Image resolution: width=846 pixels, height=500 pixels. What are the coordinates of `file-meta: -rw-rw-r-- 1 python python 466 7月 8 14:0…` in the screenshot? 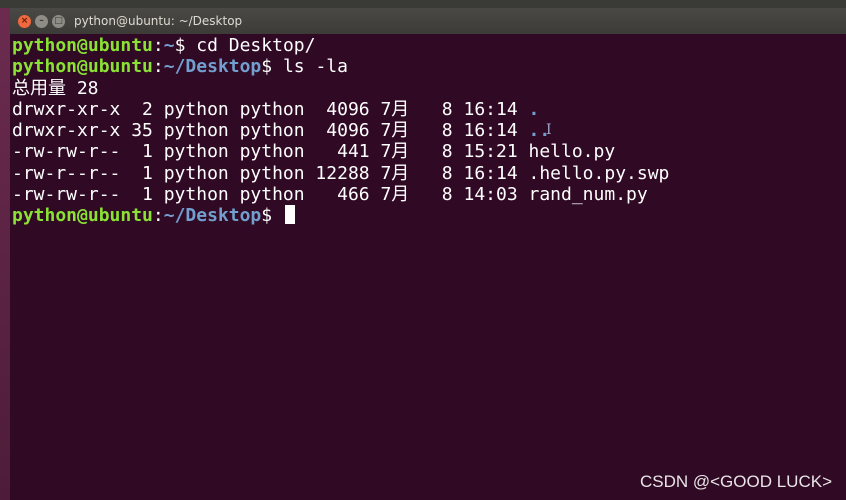 It's located at (270, 195).